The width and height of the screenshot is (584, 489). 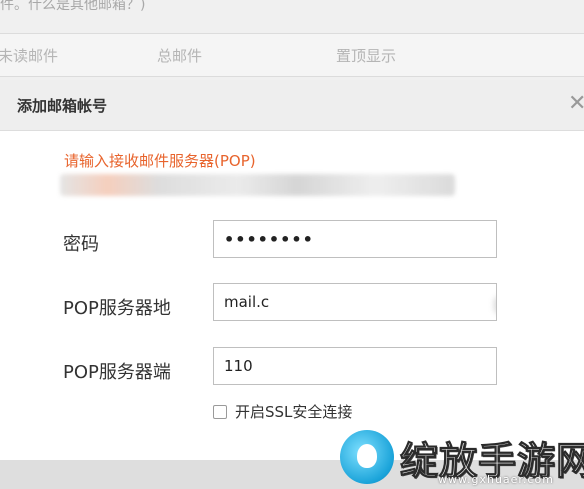 What do you see at coordinates (179, 55) in the screenshot?
I see `tab-total-mail: 总邮件` at bounding box center [179, 55].